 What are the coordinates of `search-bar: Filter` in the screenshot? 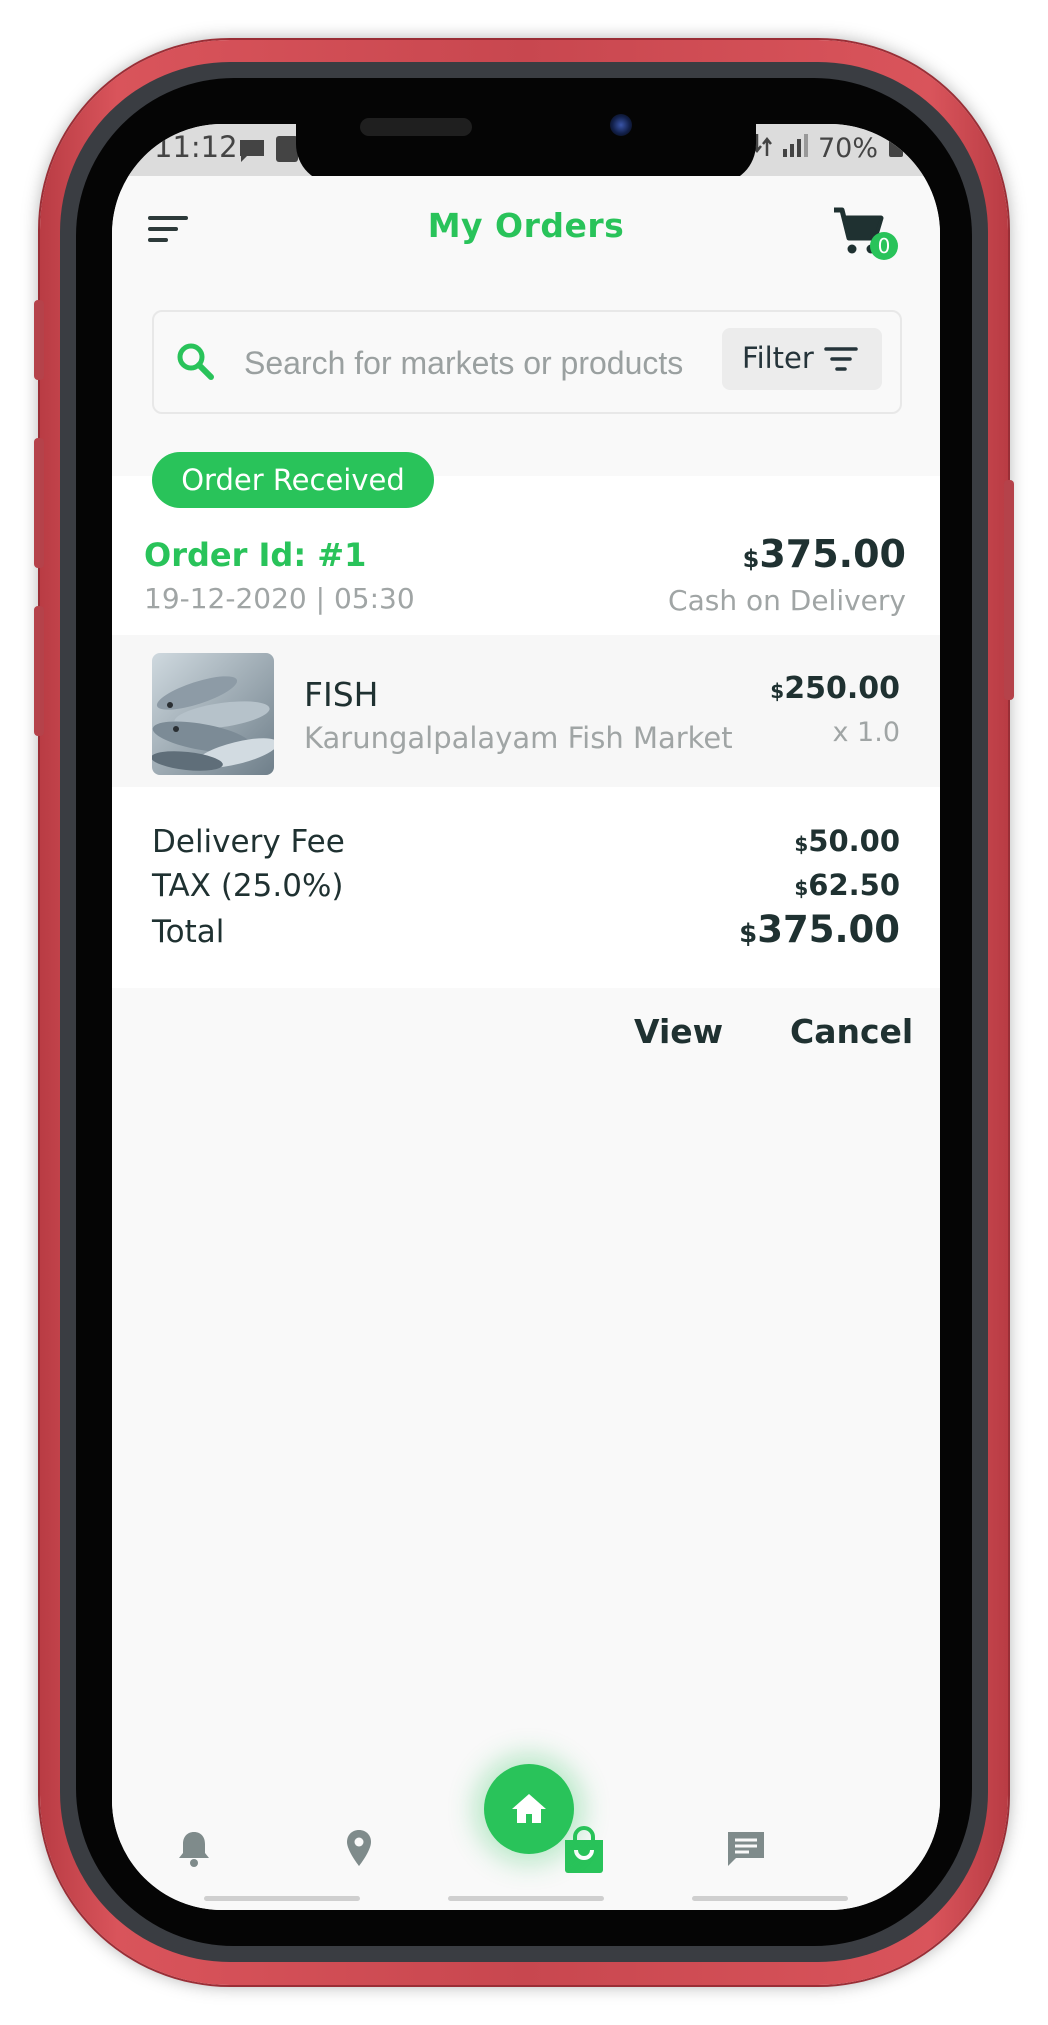 It's located at (527, 362).